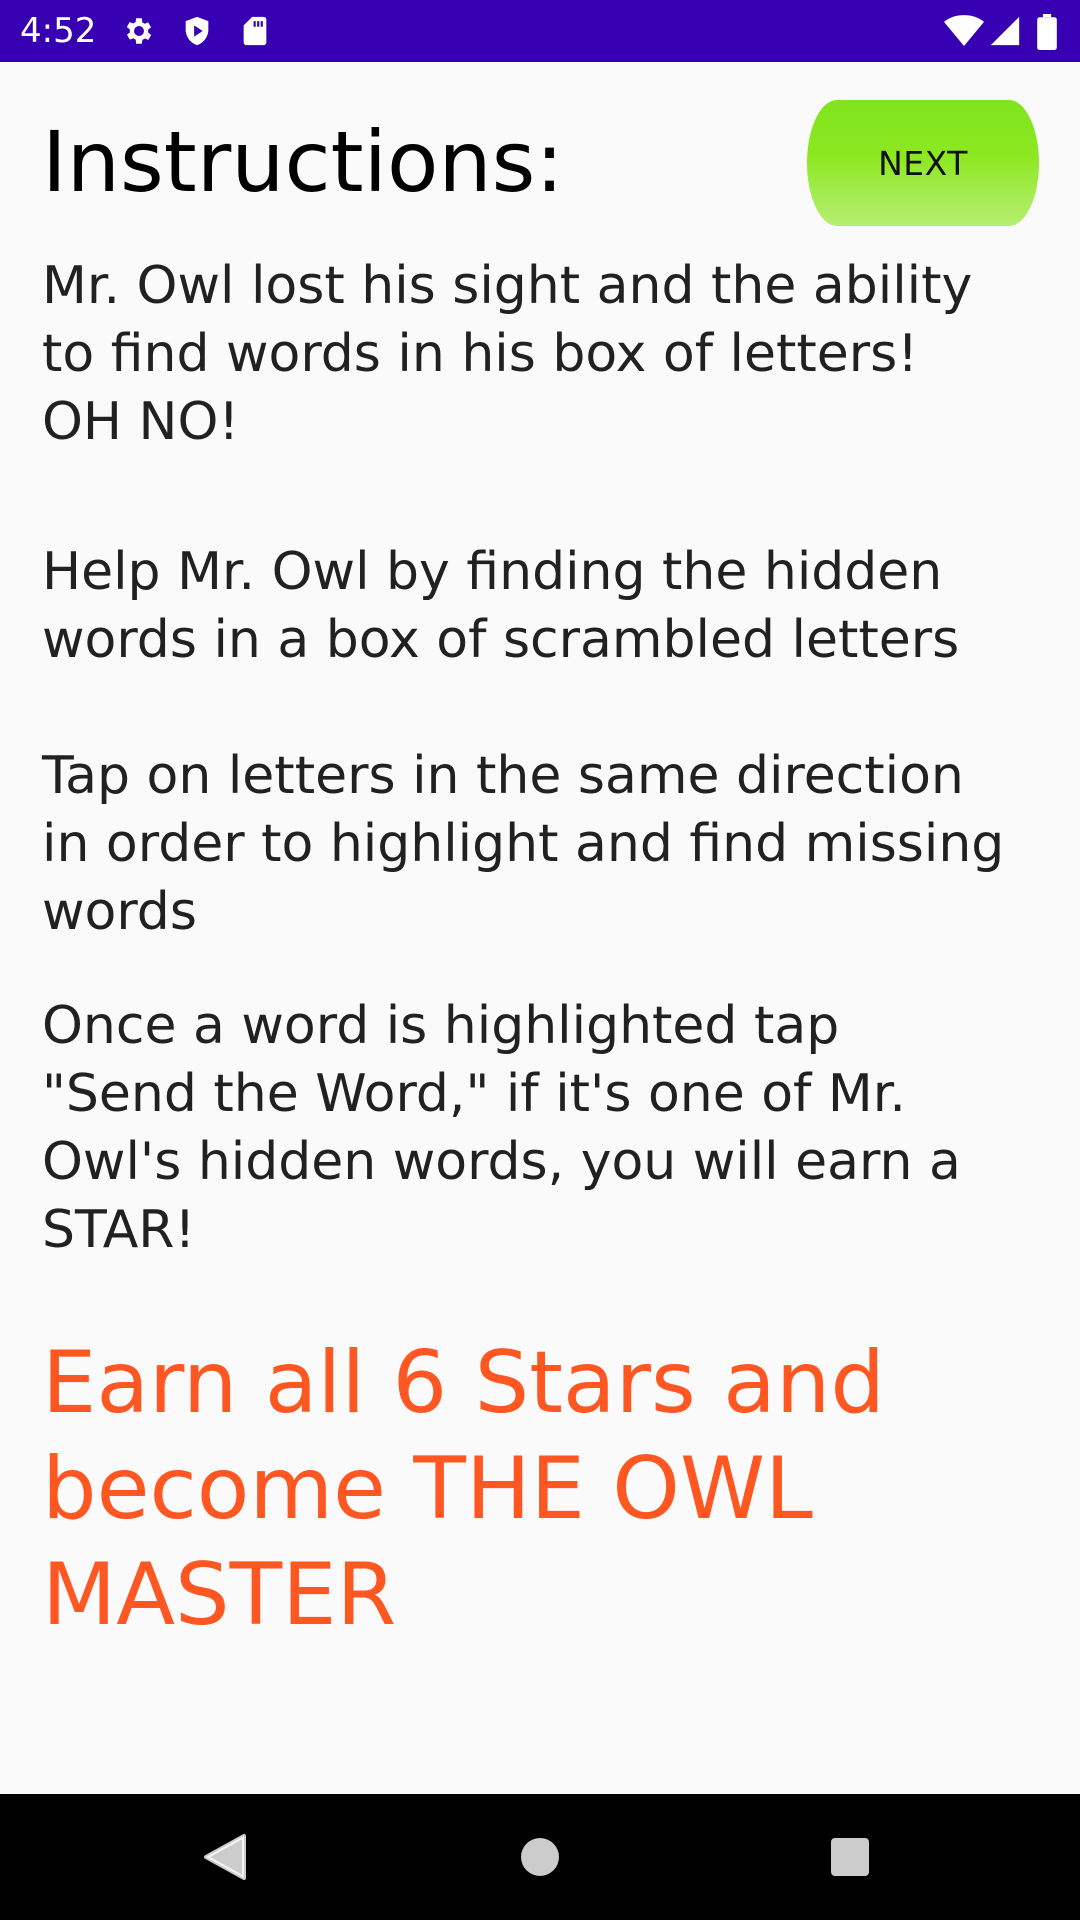 The width and height of the screenshot is (1080, 1920). I want to click on goal-line: become THE OWL, so click(427, 1489).